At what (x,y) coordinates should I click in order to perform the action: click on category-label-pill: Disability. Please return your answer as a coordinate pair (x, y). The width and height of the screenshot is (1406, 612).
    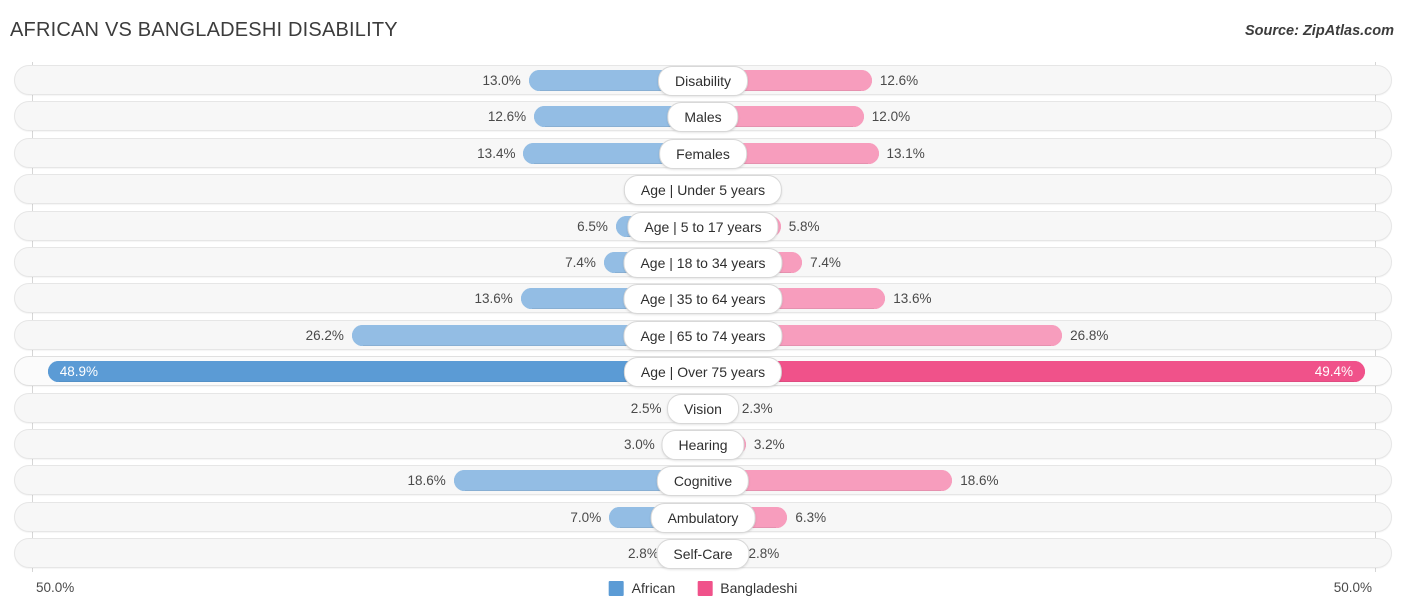
    Looking at the image, I should click on (703, 81).